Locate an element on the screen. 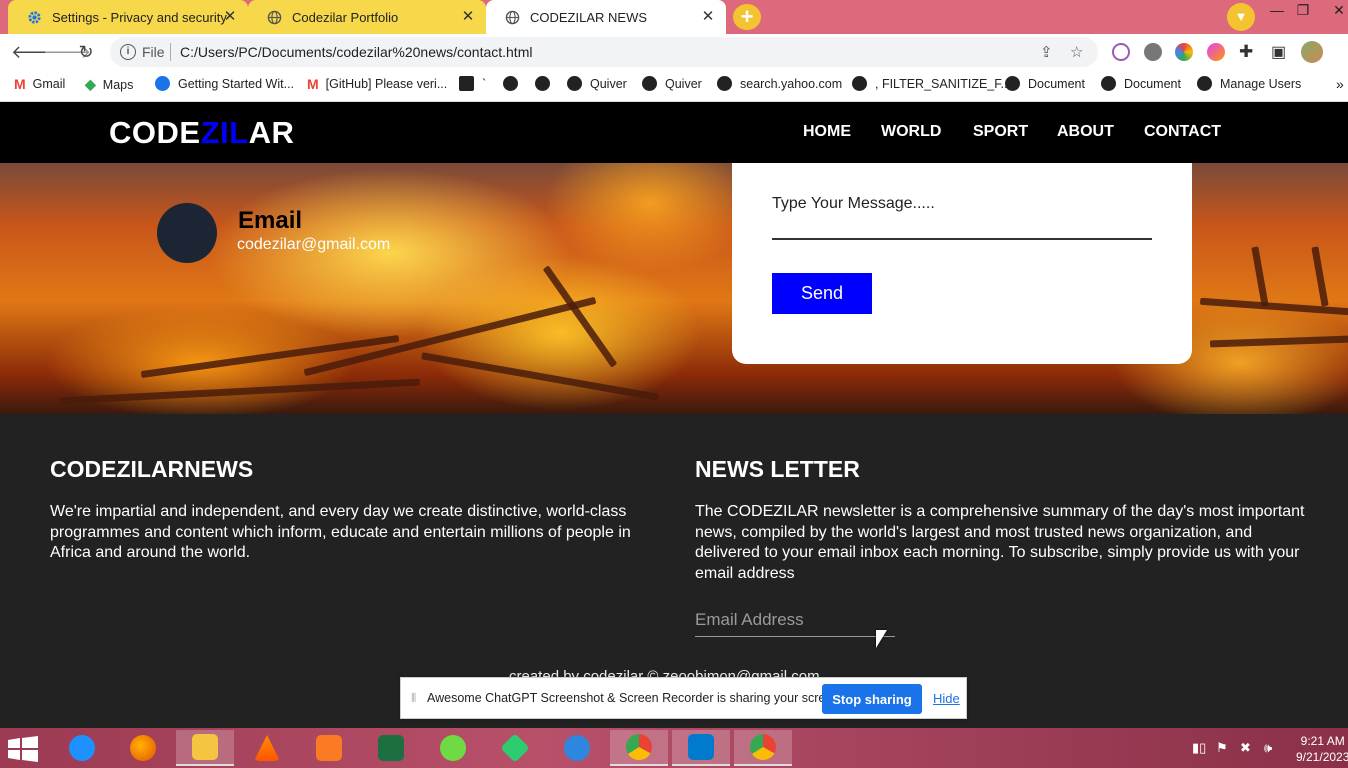  wifi-disconnected-icon: ✖ is located at coordinates (1245, 748).